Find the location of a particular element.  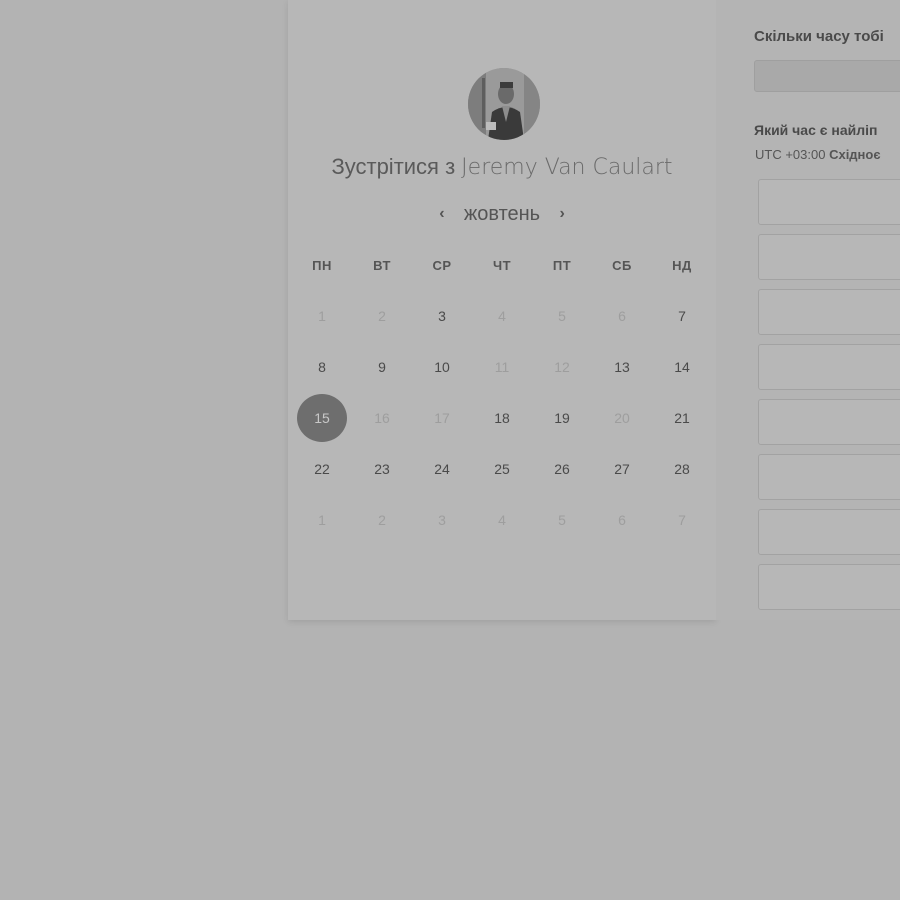

calendar-day: 28 is located at coordinates (682, 468).